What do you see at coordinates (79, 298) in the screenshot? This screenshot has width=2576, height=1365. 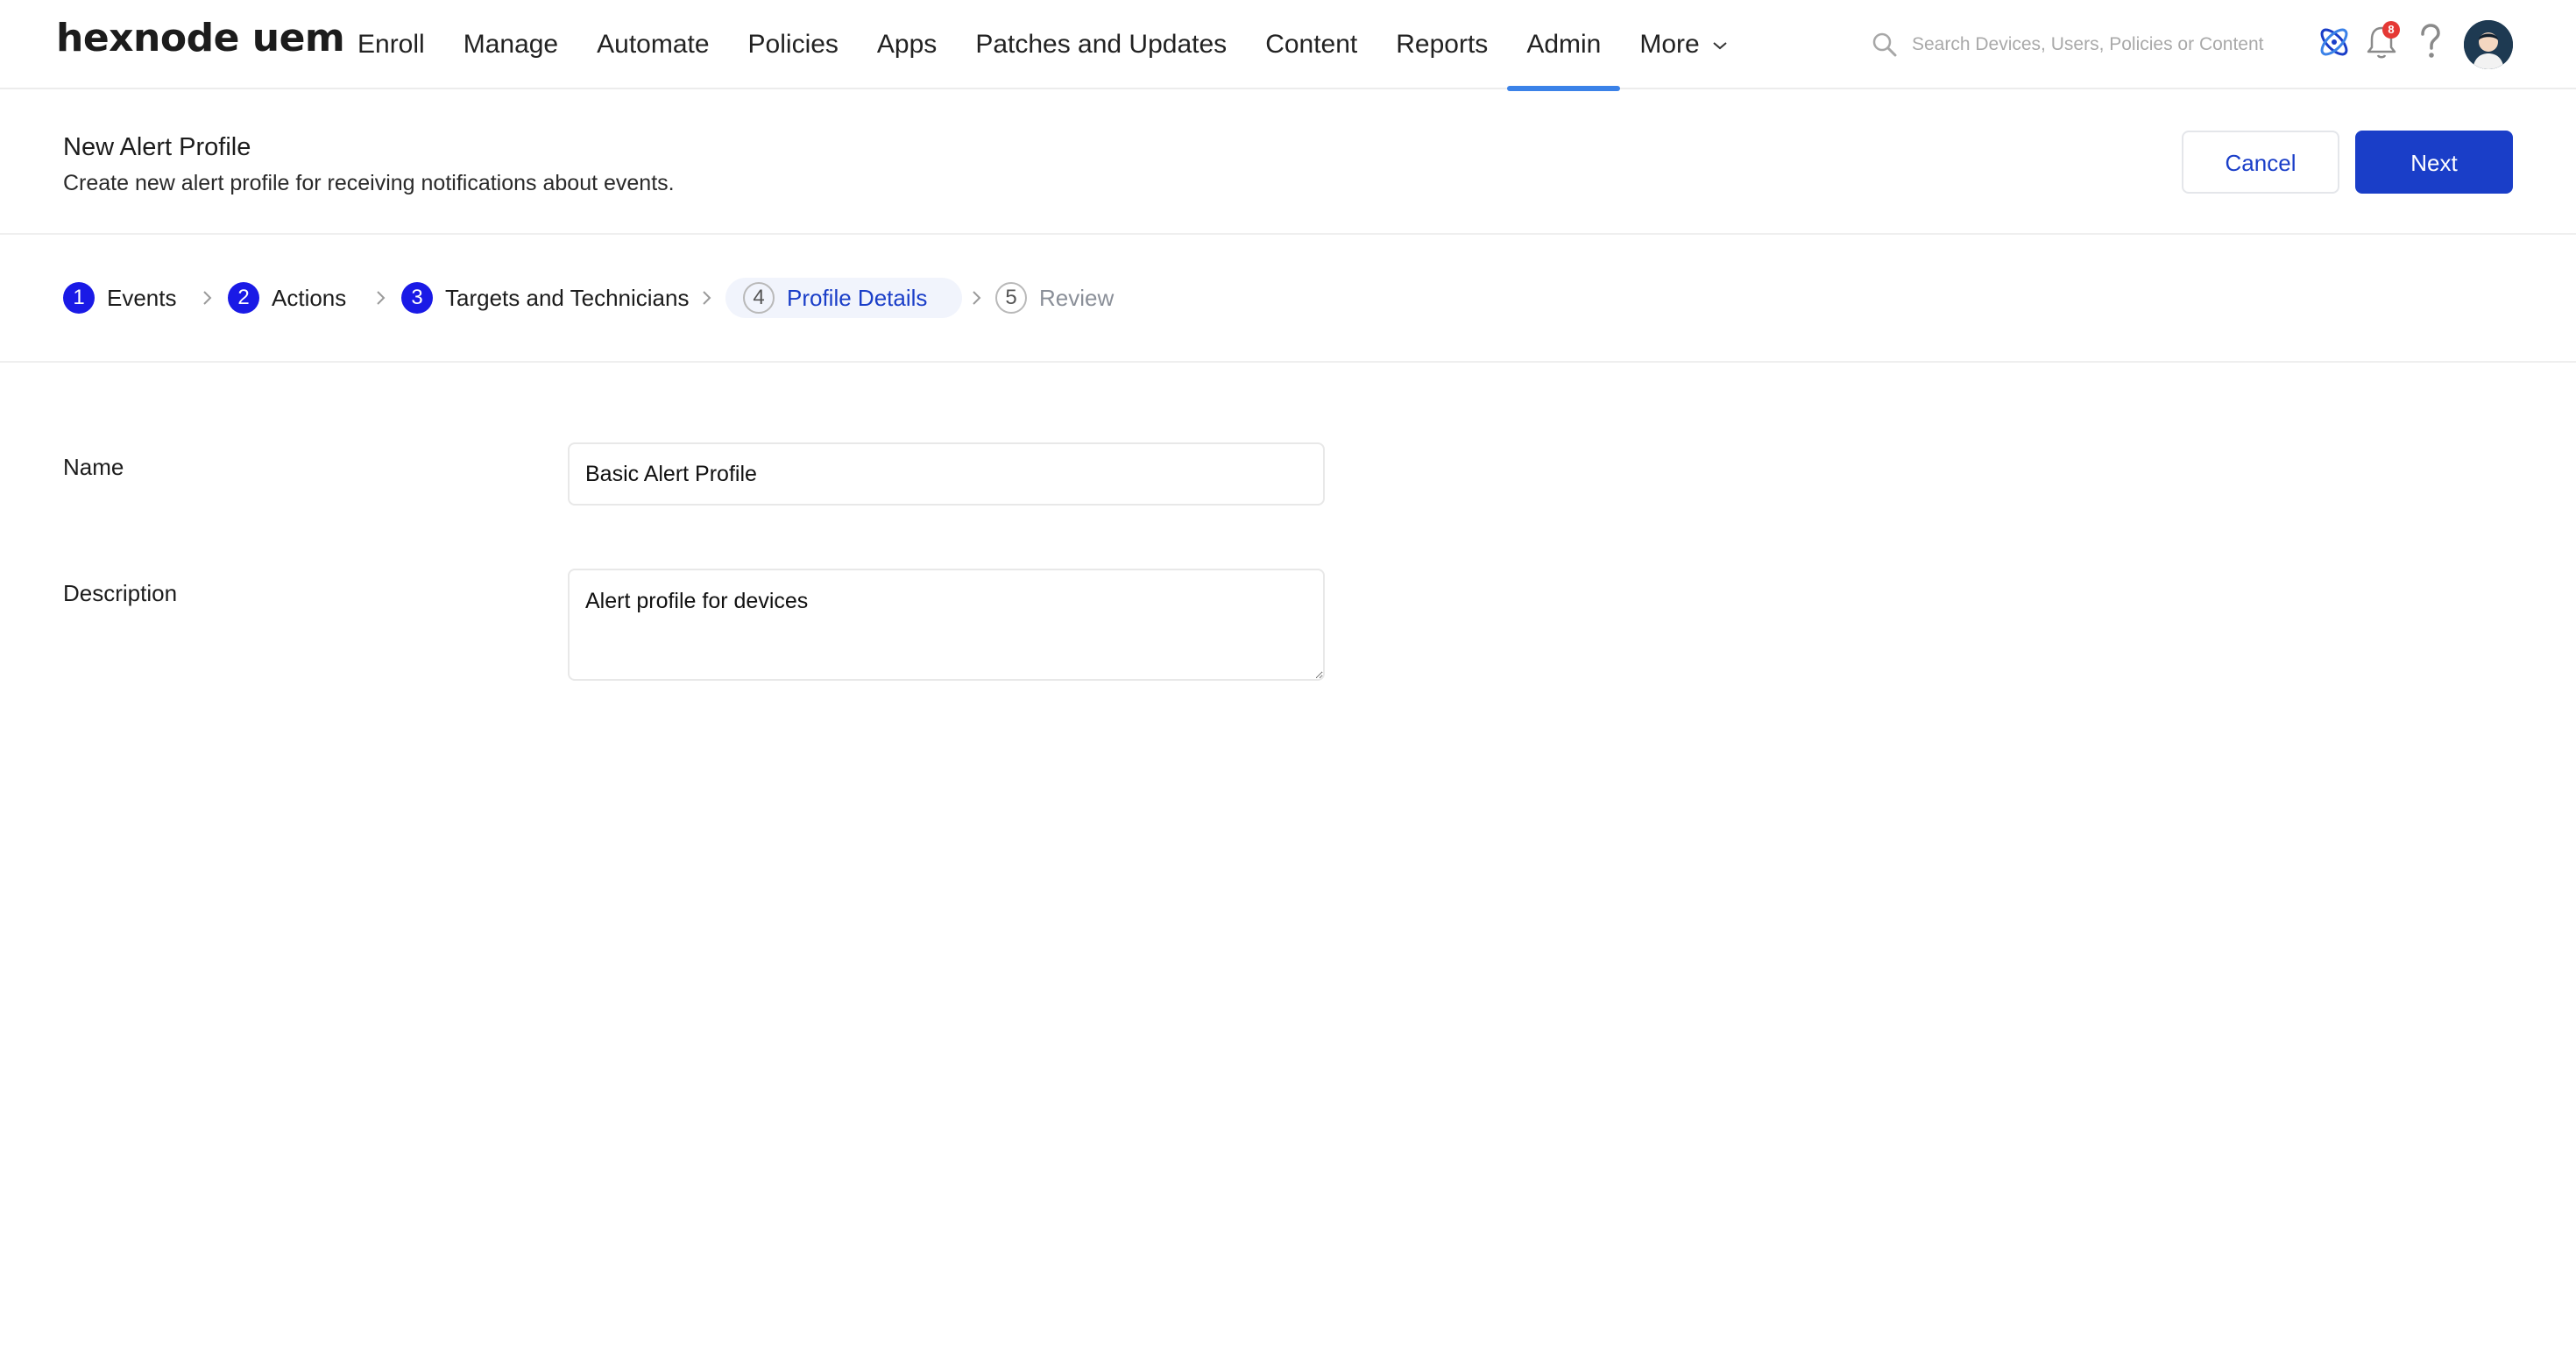 I see `step-number: 1` at bounding box center [79, 298].